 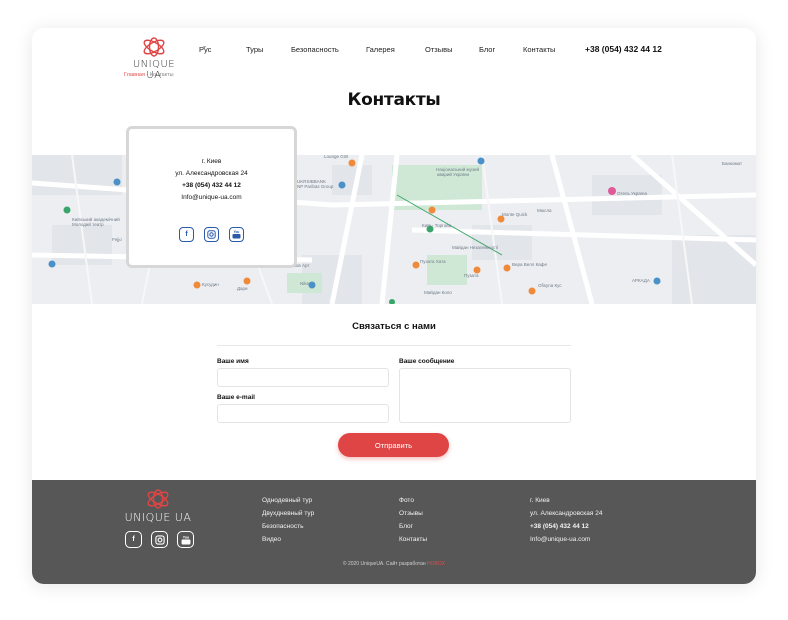 I want to click on footer-link-video: Видео, so click(x=288, y=539).